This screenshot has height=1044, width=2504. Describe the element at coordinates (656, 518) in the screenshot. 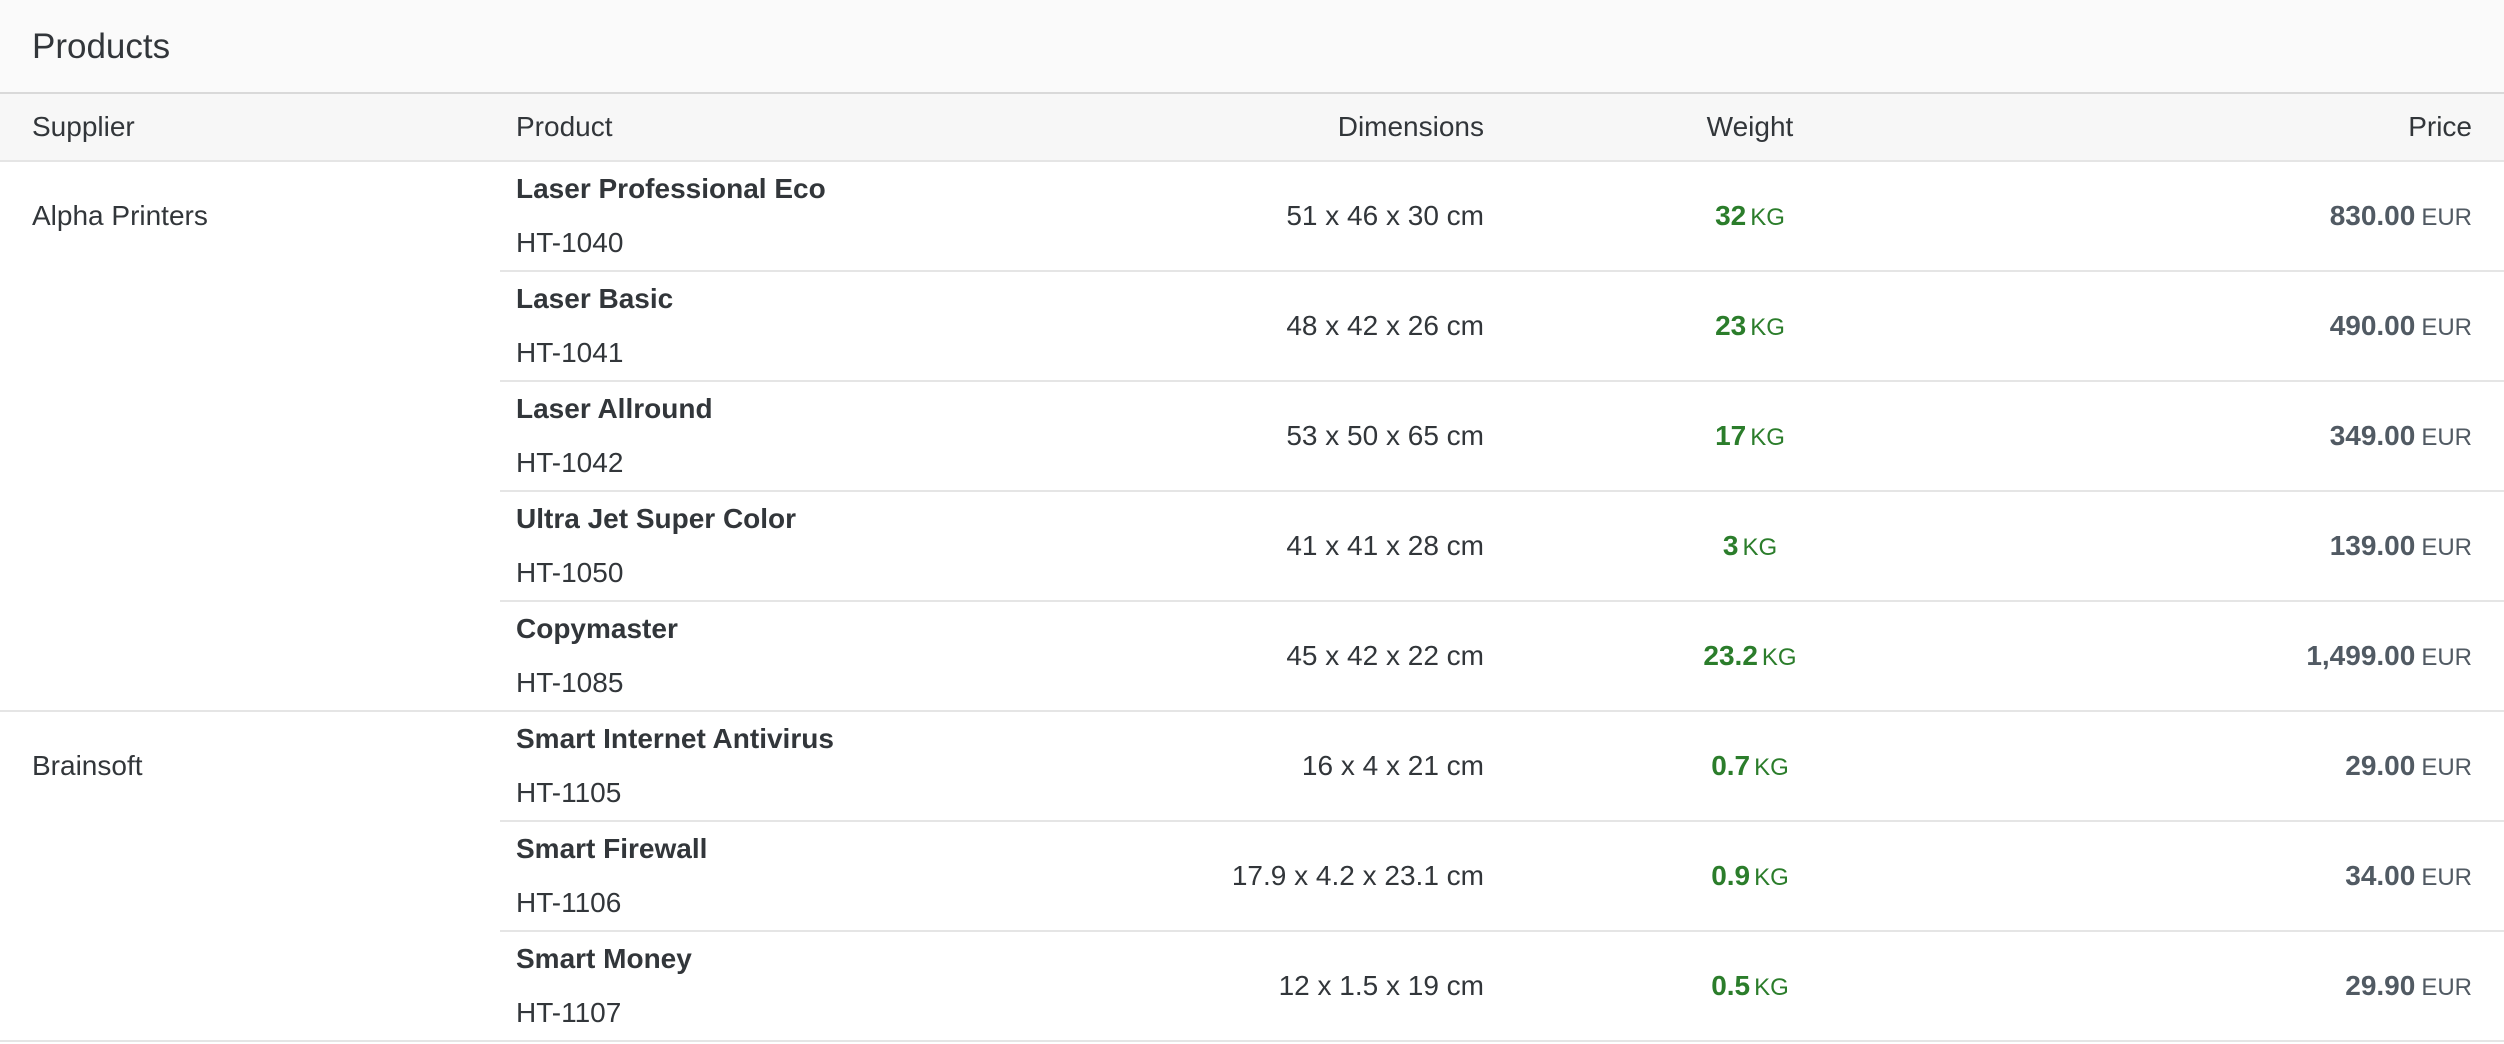

I see `product-name: Ultra Jet Super Color` at that location.